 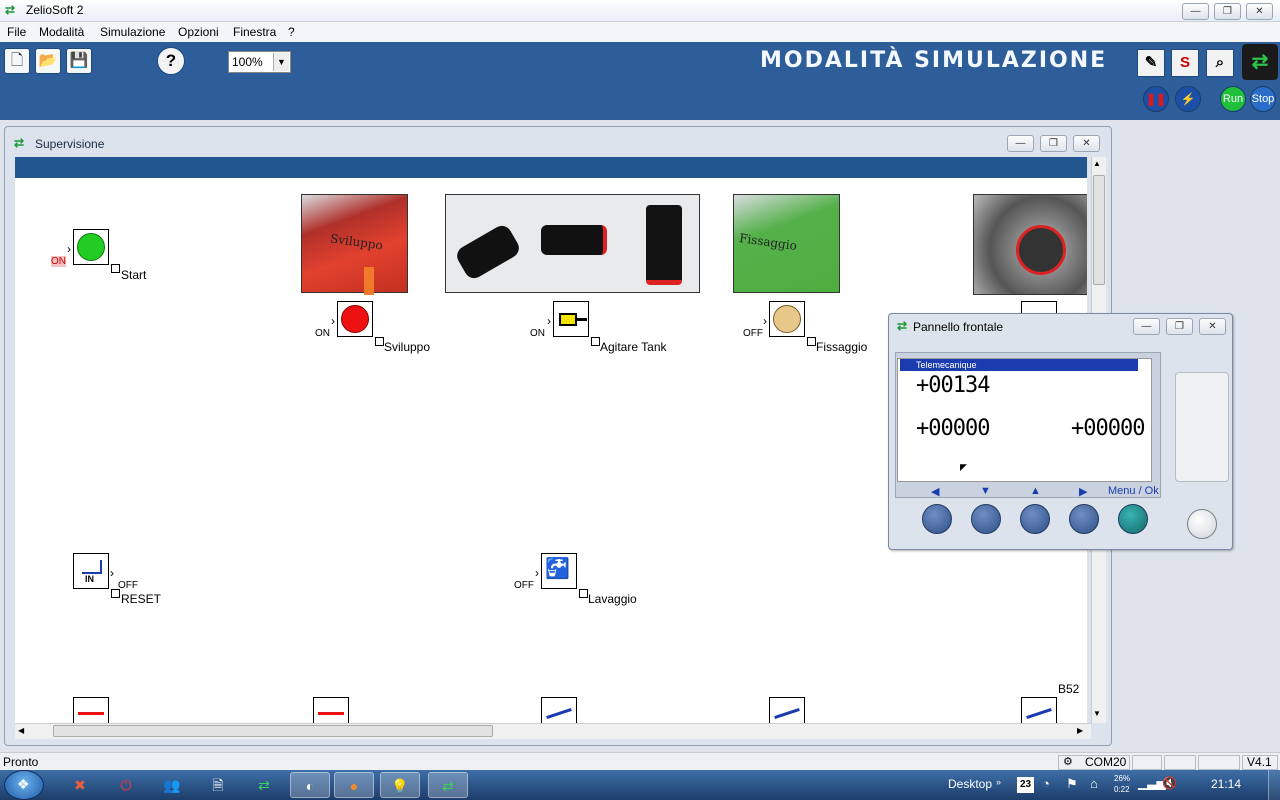 What do you see at coordinates (407, 347) in the screenshot?
I see `sviluppo-label: Sviluppo` at bounding box center [407, 347].